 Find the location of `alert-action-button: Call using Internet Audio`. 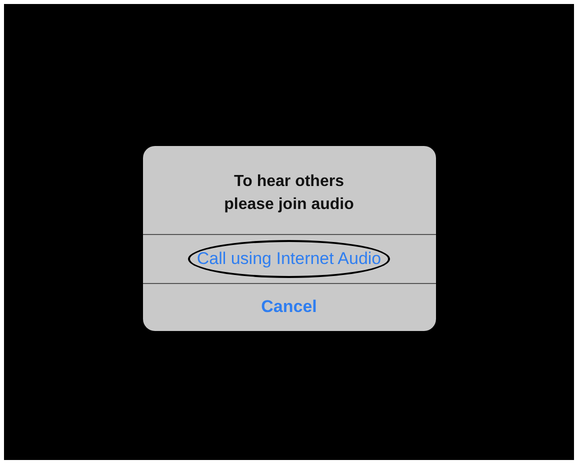

alert-action-button: Call using Internet Audio is located at coordinates (289, 258).